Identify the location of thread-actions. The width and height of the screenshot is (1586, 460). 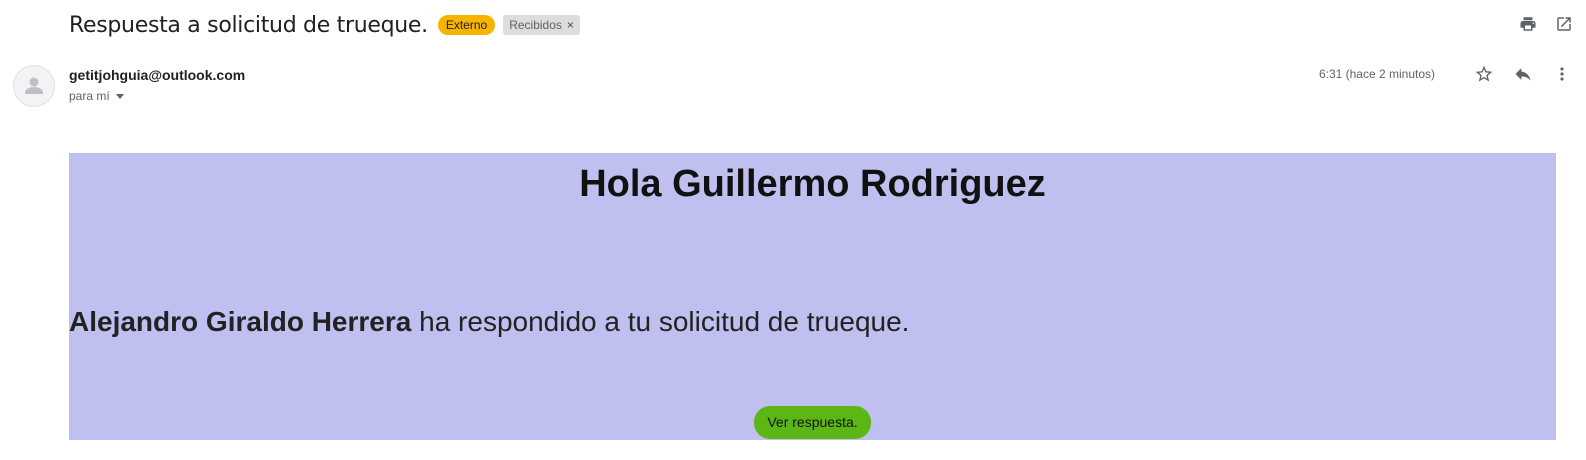
(1546, 24).